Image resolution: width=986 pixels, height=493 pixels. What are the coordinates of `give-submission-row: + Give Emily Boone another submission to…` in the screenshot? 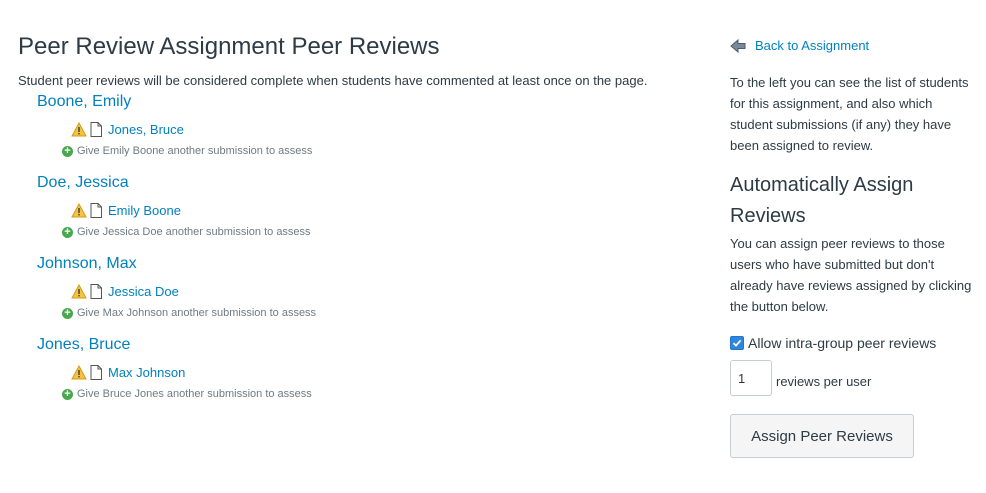 It's located at (187, 151).